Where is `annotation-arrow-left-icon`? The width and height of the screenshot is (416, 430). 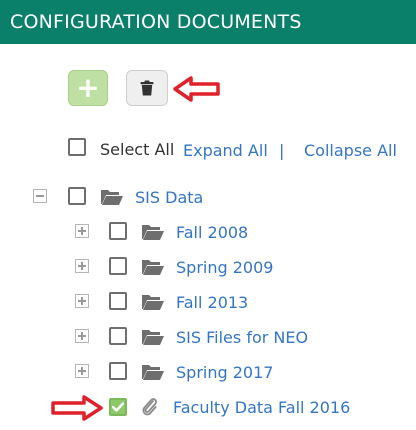
annotation-arrow-left-icon is located at coordinates (196, 89).